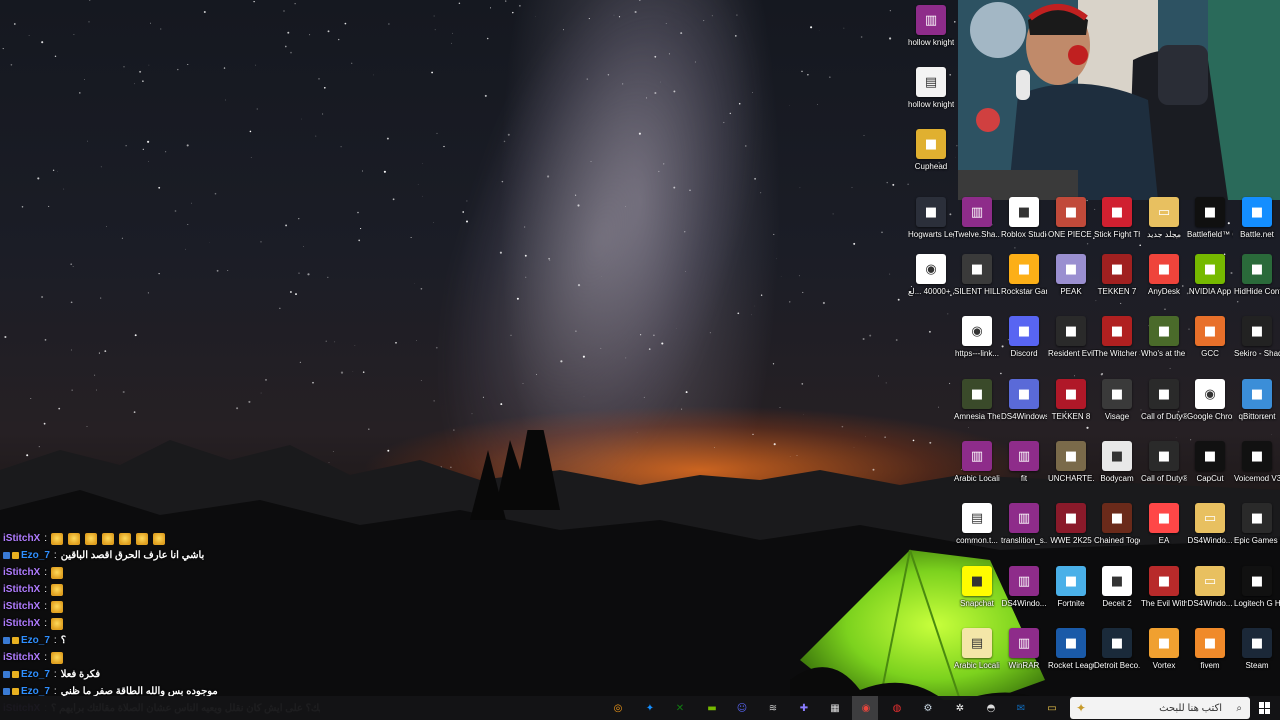  I want to click on desktop-icon-label: PEAK, so click(1071, 291).